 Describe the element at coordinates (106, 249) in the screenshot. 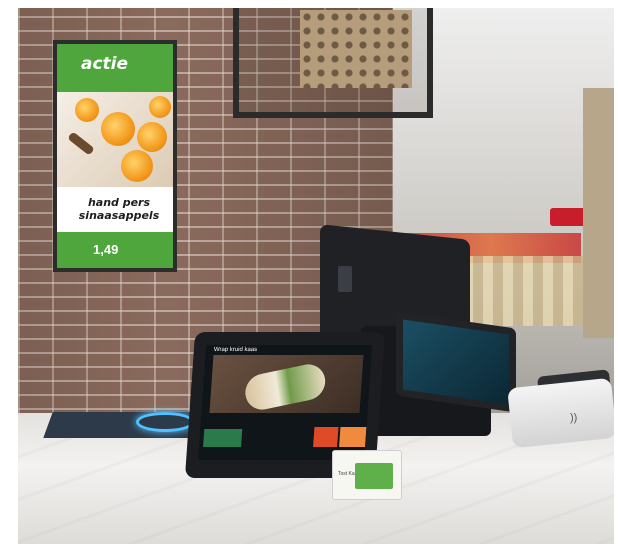

I see `signage-price: 1,49` at that location.